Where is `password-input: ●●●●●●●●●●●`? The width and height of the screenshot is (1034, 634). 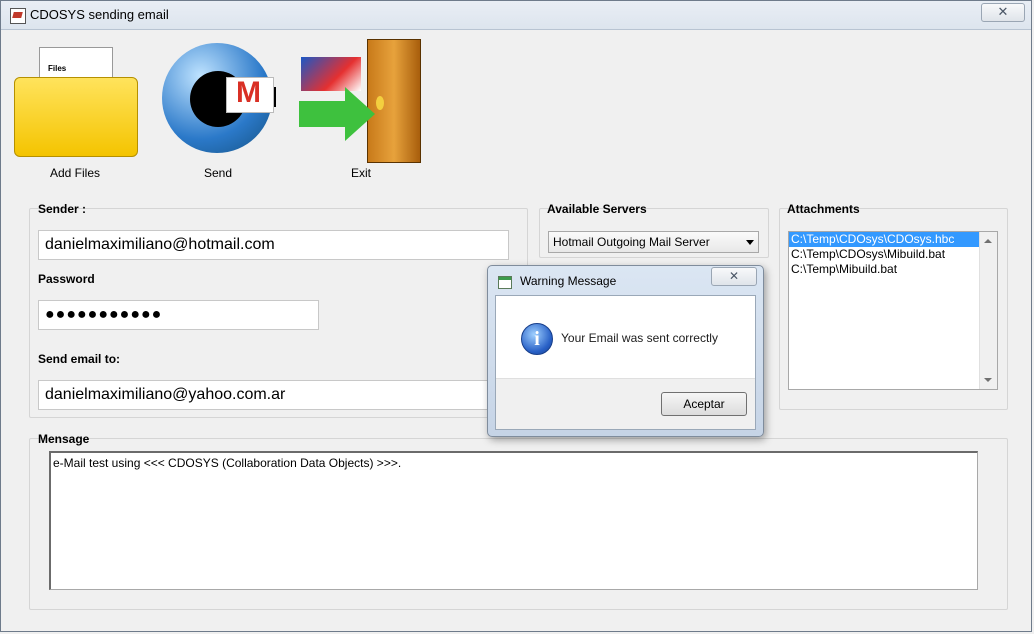
password-input: ●●●●●●●●●●● is located at coordinates (178, 315).